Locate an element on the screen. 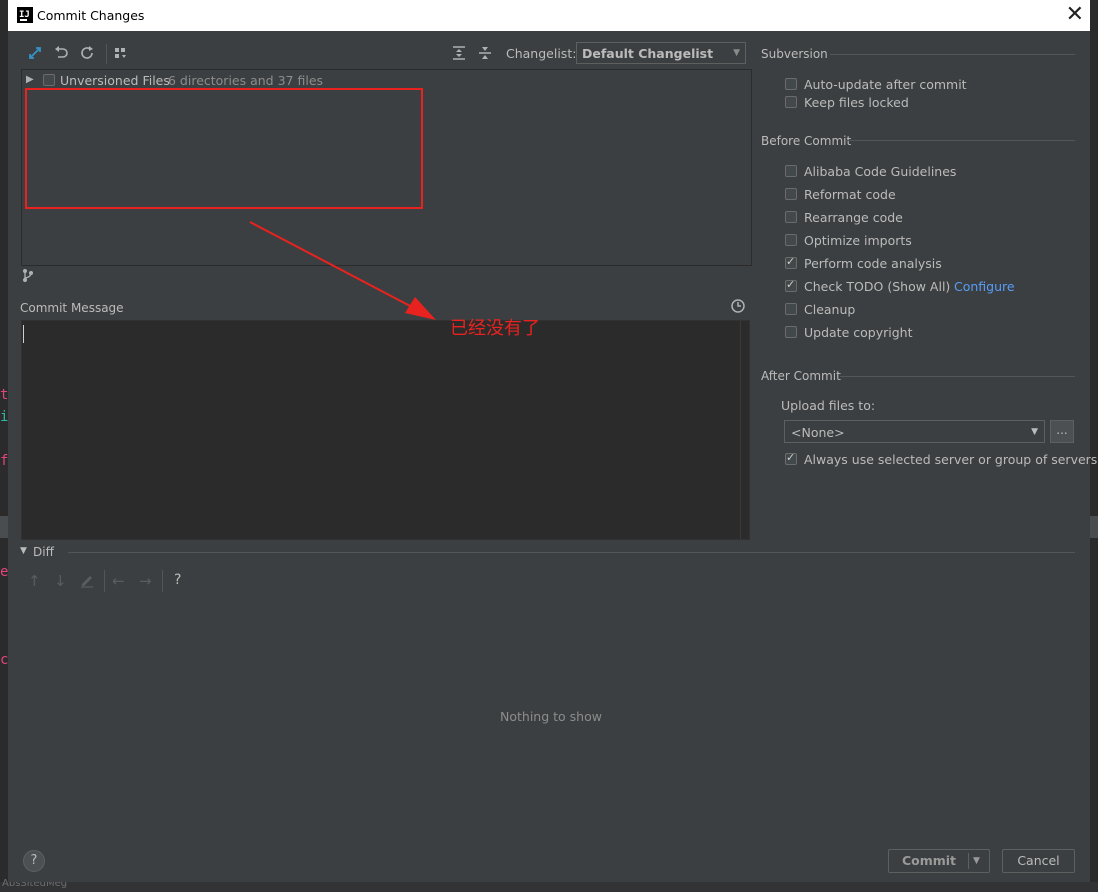 This screenshot has height=892, width=1098. option-label: Keep files locked is located at coordinates (856, 102).